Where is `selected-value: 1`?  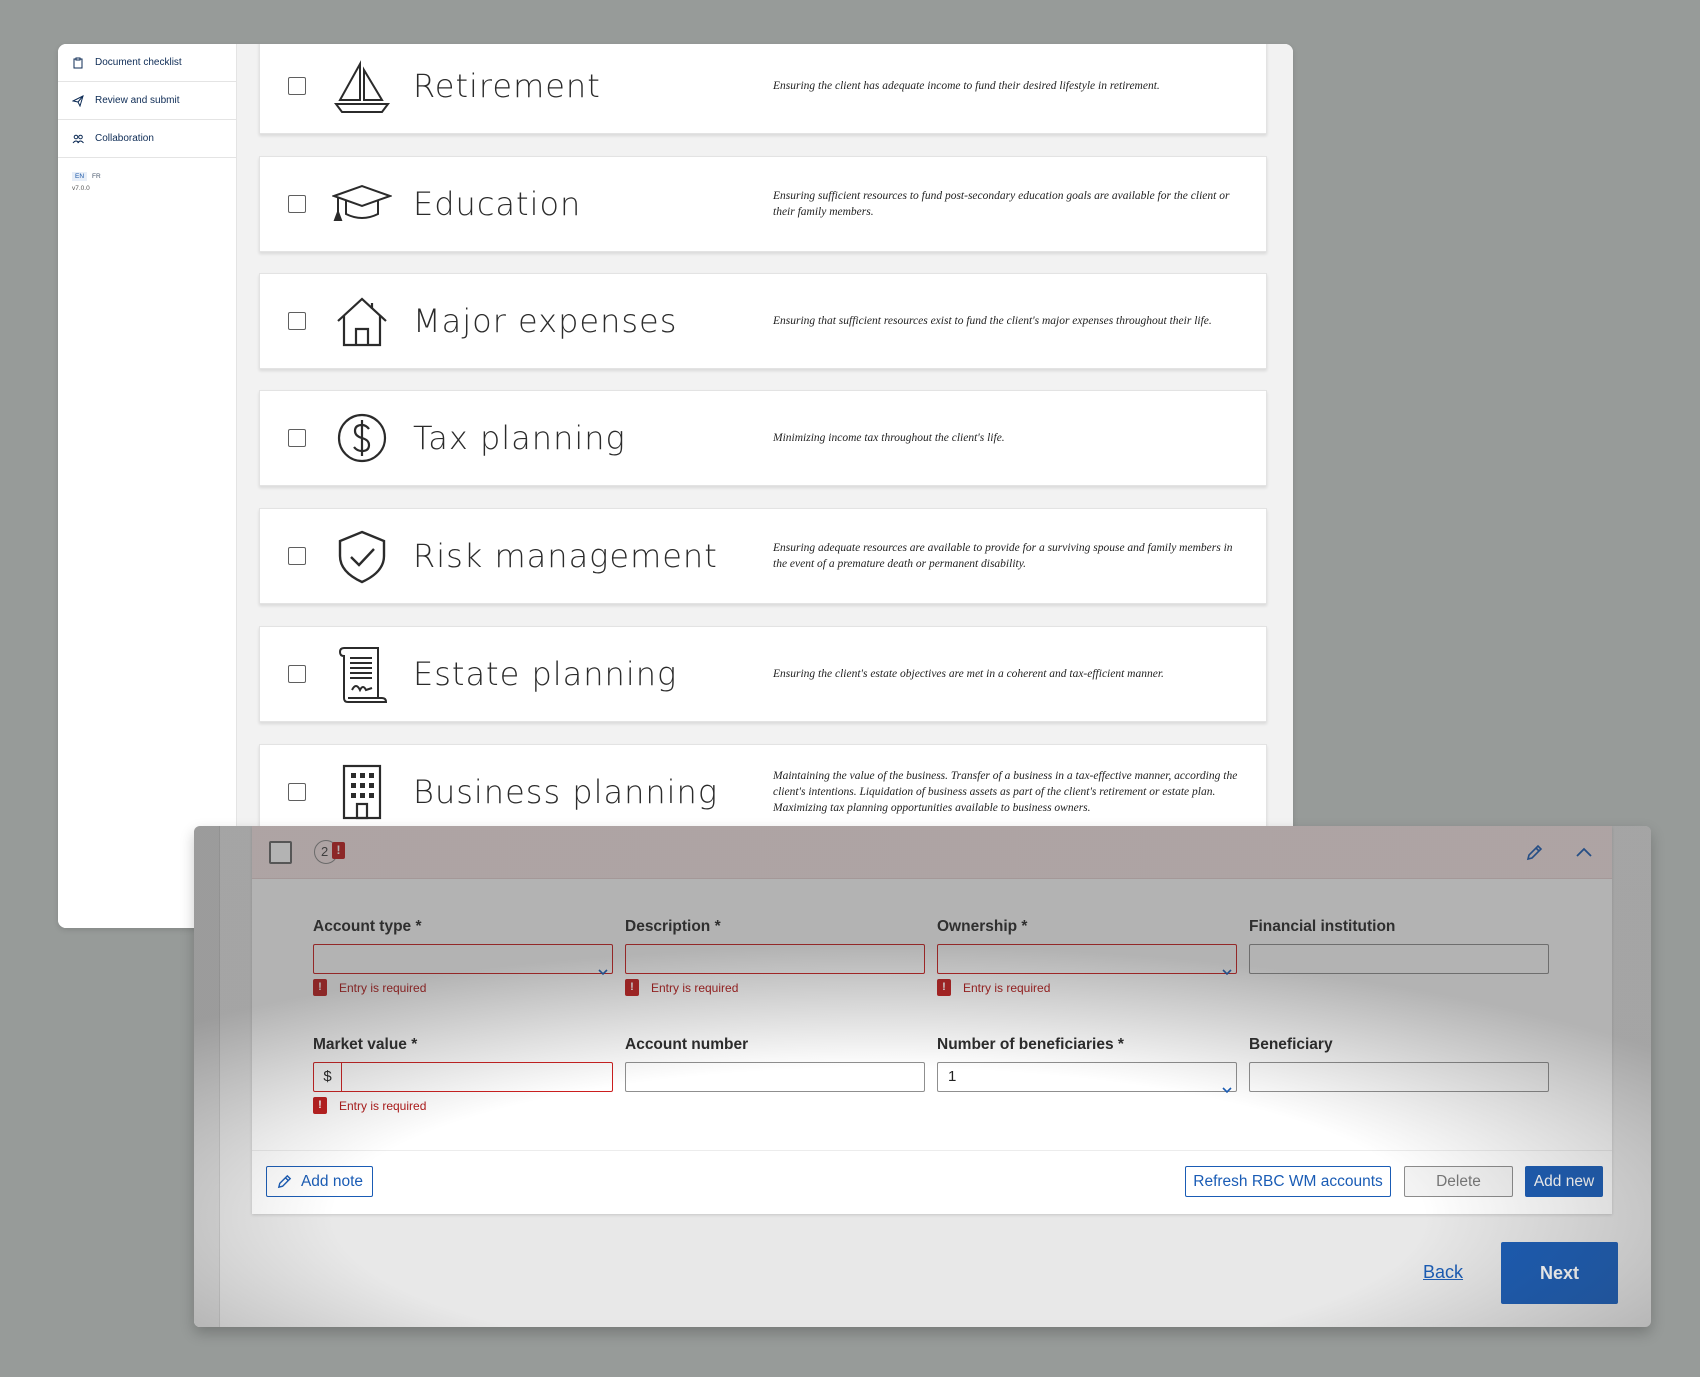
selected-value: 1 is located at coordinates (952, 1076).